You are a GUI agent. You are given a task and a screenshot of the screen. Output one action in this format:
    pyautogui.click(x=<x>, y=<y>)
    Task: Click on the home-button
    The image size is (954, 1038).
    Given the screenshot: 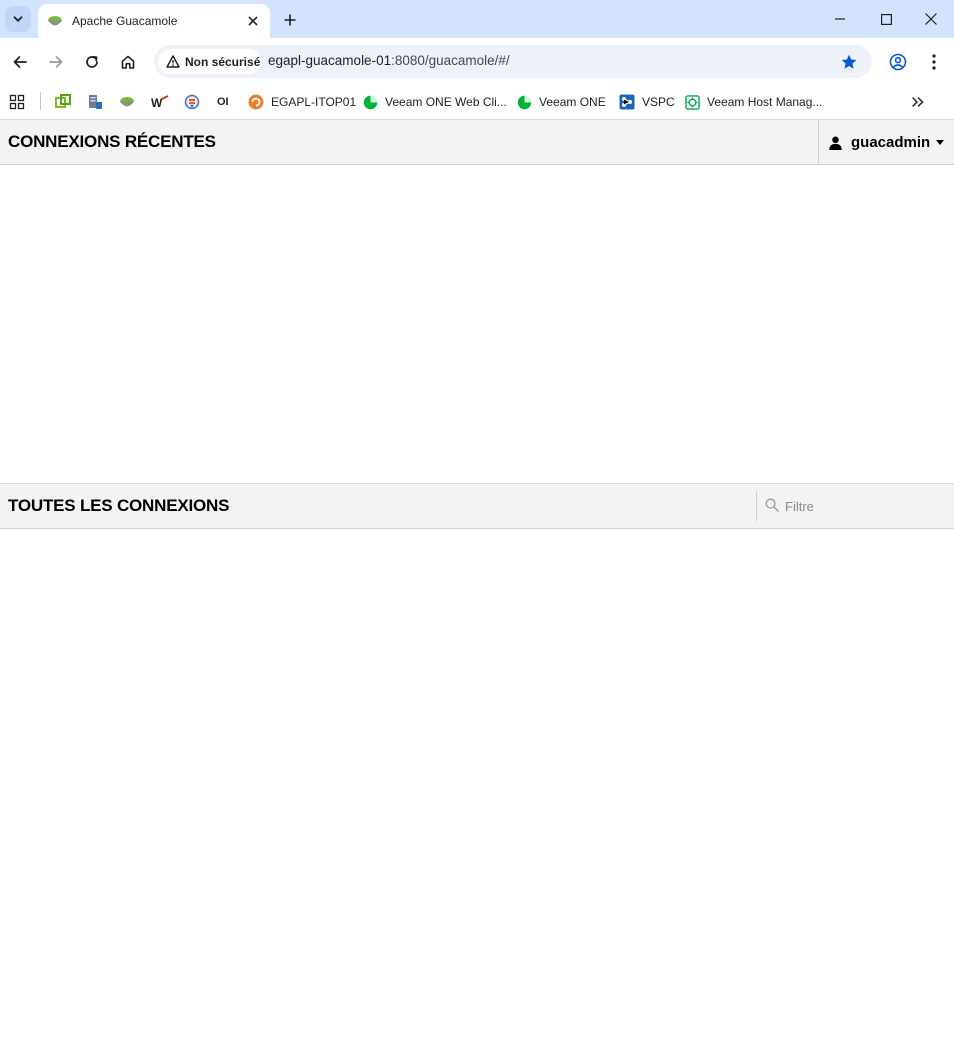 What is the action you would take?
    pyautogui.click(x=128, y=62)
    